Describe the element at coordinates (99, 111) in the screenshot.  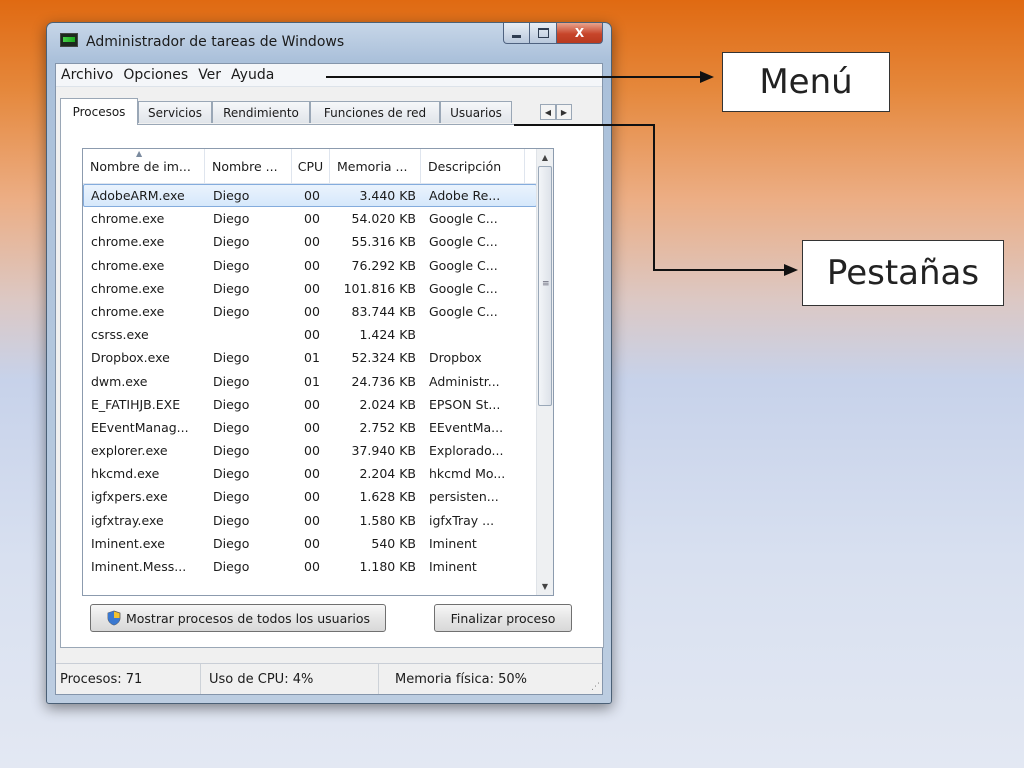
I see `tab-procesos: Procesos` at that location.